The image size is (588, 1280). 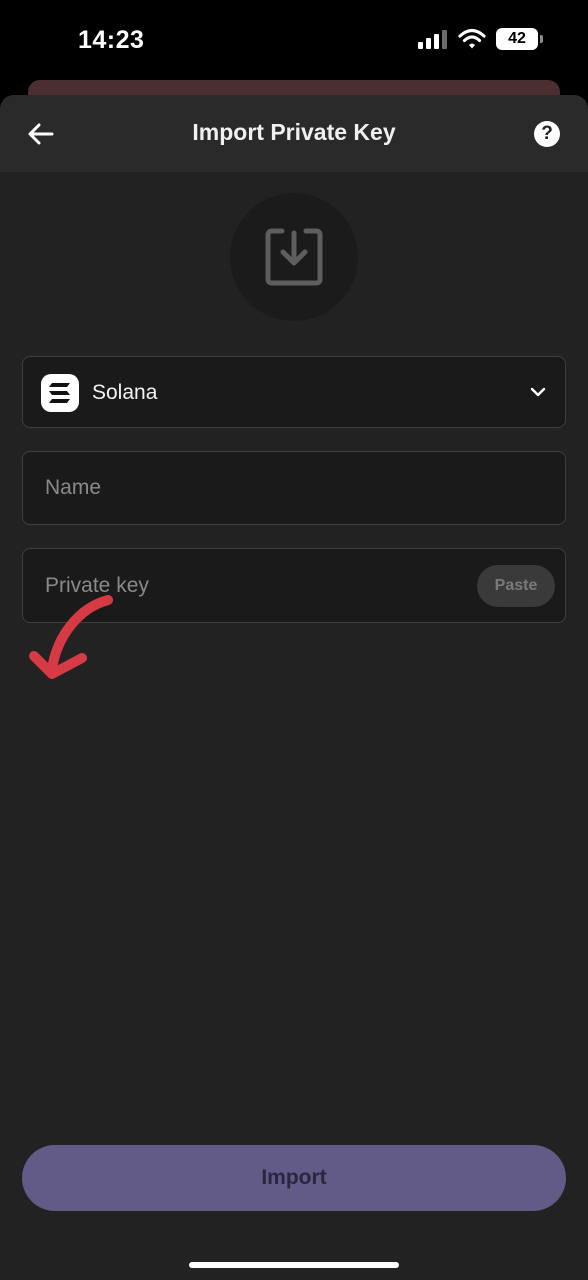 What do you see at coordinates (125, 392) in the screenshot?
I see `network-name: Solana` at bounding box center [125, 392].